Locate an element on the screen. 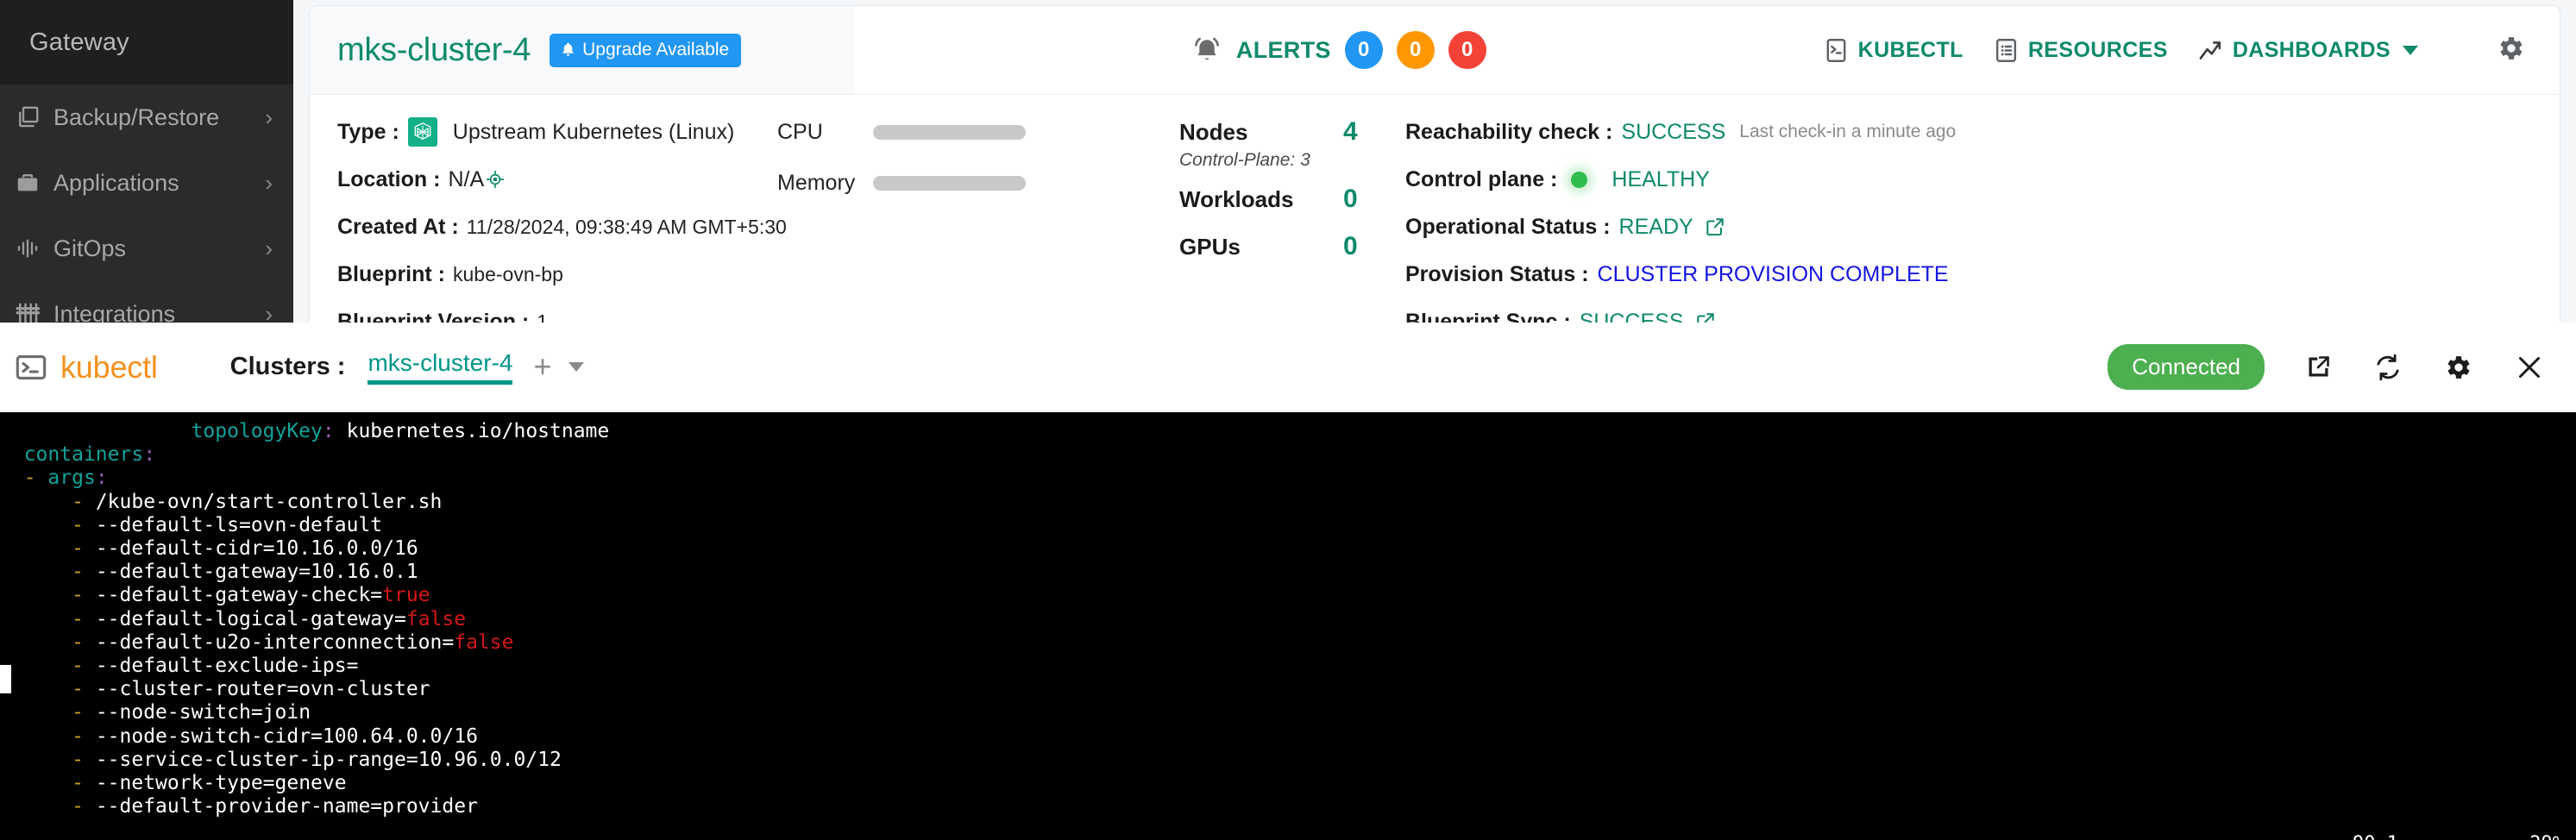  status-blueprint-sync: Blueprint Sync : SUCCESS is located at coordinates (1982, 315).